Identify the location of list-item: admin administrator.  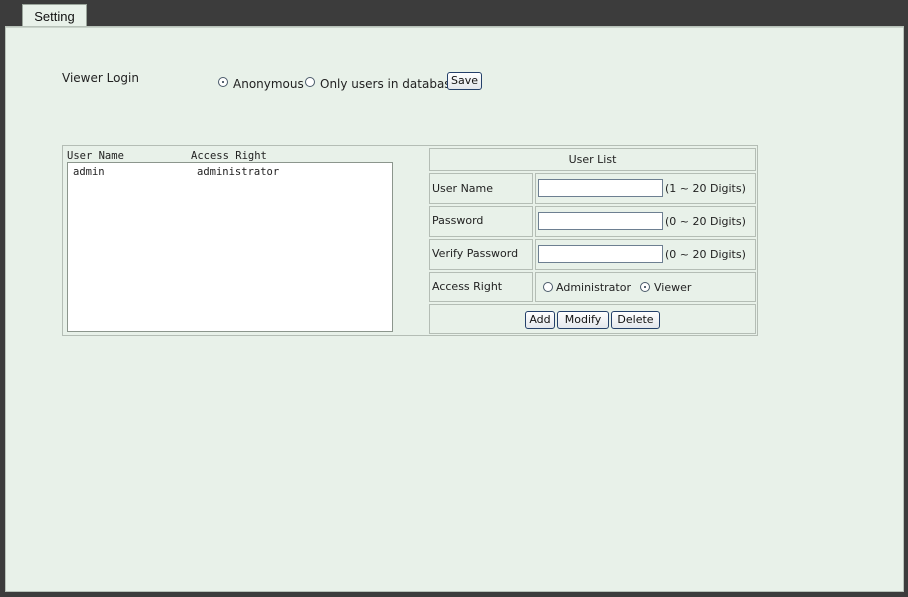
(230, 172).